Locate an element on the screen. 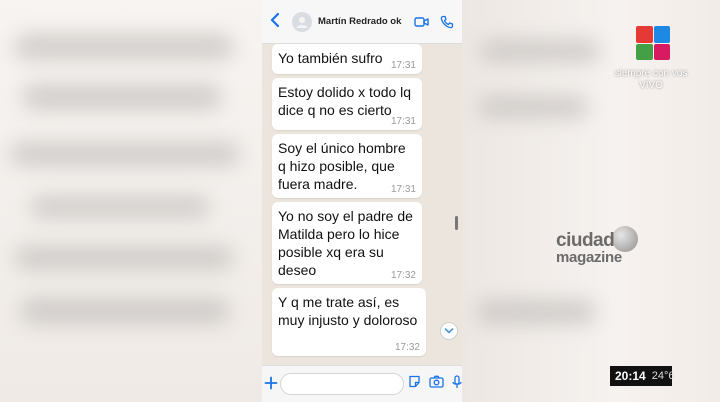  channel-tagline: siempre con vos VIVO is located at coordinates (651, 80).